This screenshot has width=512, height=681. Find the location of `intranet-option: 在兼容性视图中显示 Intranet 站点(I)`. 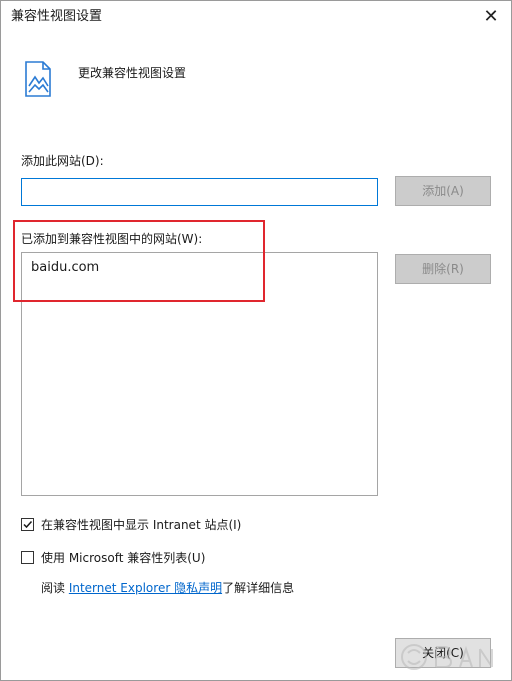

intranet-option: 在兼容性视图中显示 Intranet 站点(I) is located at coordinates (171, 525).